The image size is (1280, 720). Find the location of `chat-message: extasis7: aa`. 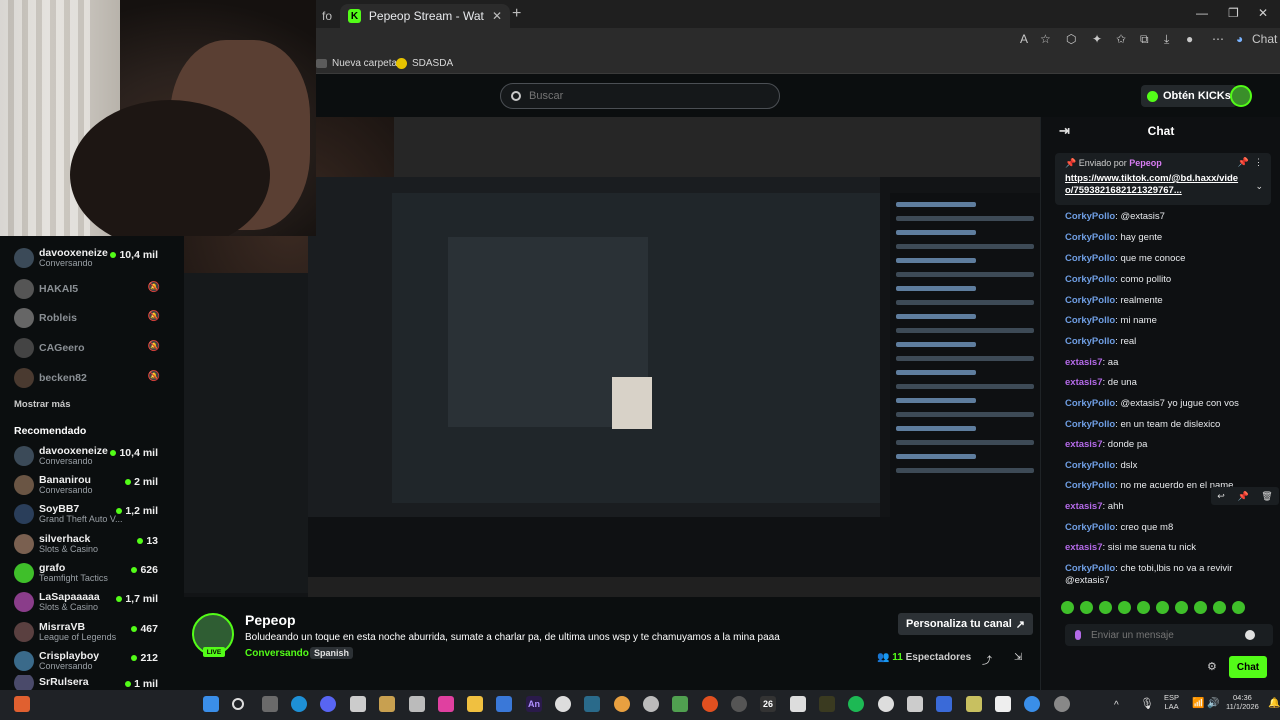

chat-message: extasis7: aa is located at coordinates (1165, 363).